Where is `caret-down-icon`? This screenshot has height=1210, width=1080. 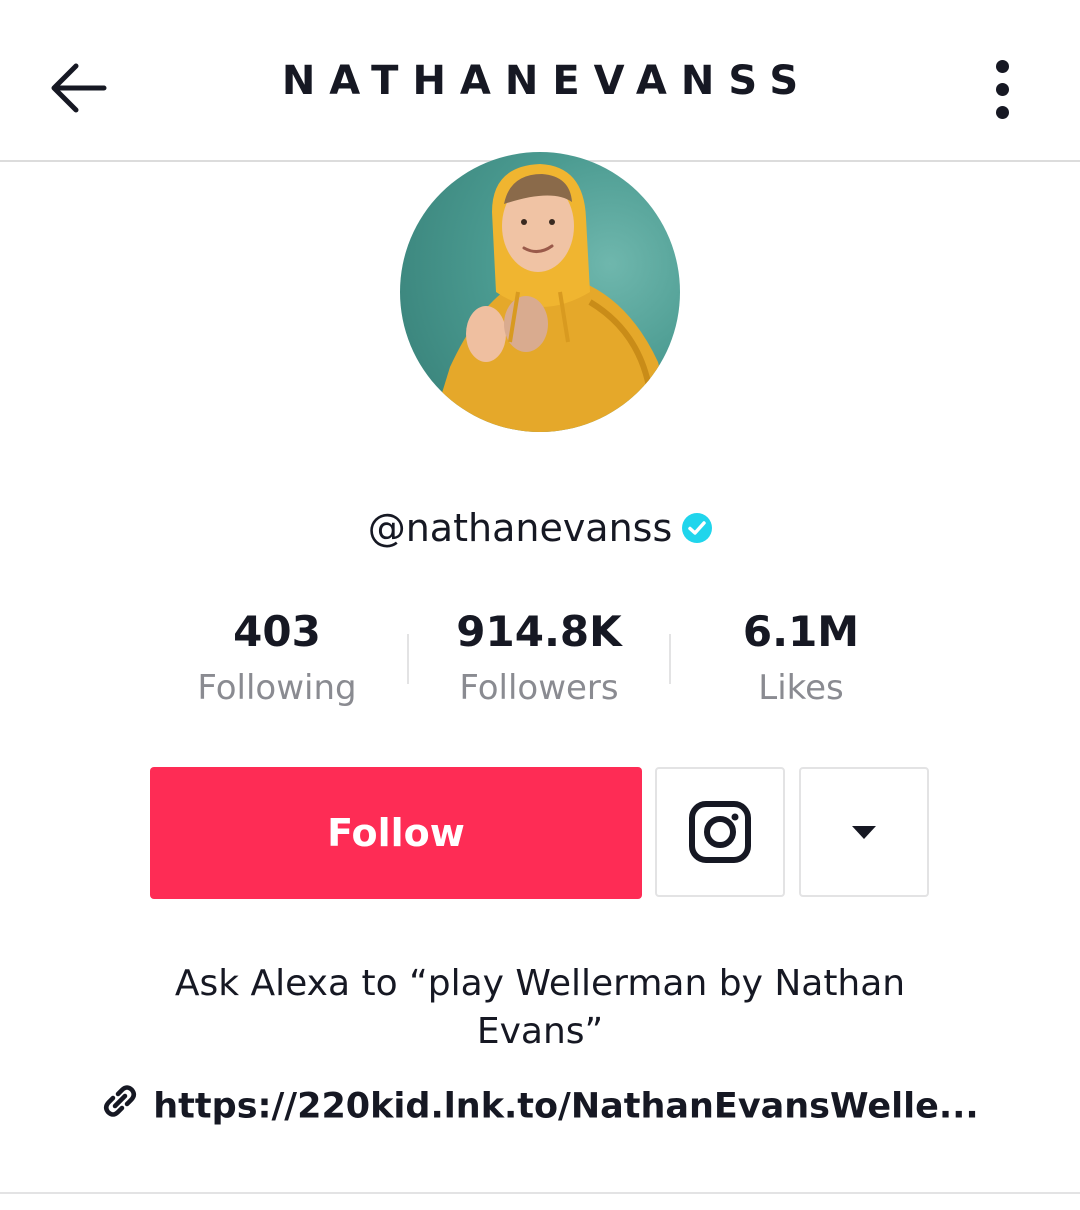 caret-down-icon is located at coordinates (864, 832).